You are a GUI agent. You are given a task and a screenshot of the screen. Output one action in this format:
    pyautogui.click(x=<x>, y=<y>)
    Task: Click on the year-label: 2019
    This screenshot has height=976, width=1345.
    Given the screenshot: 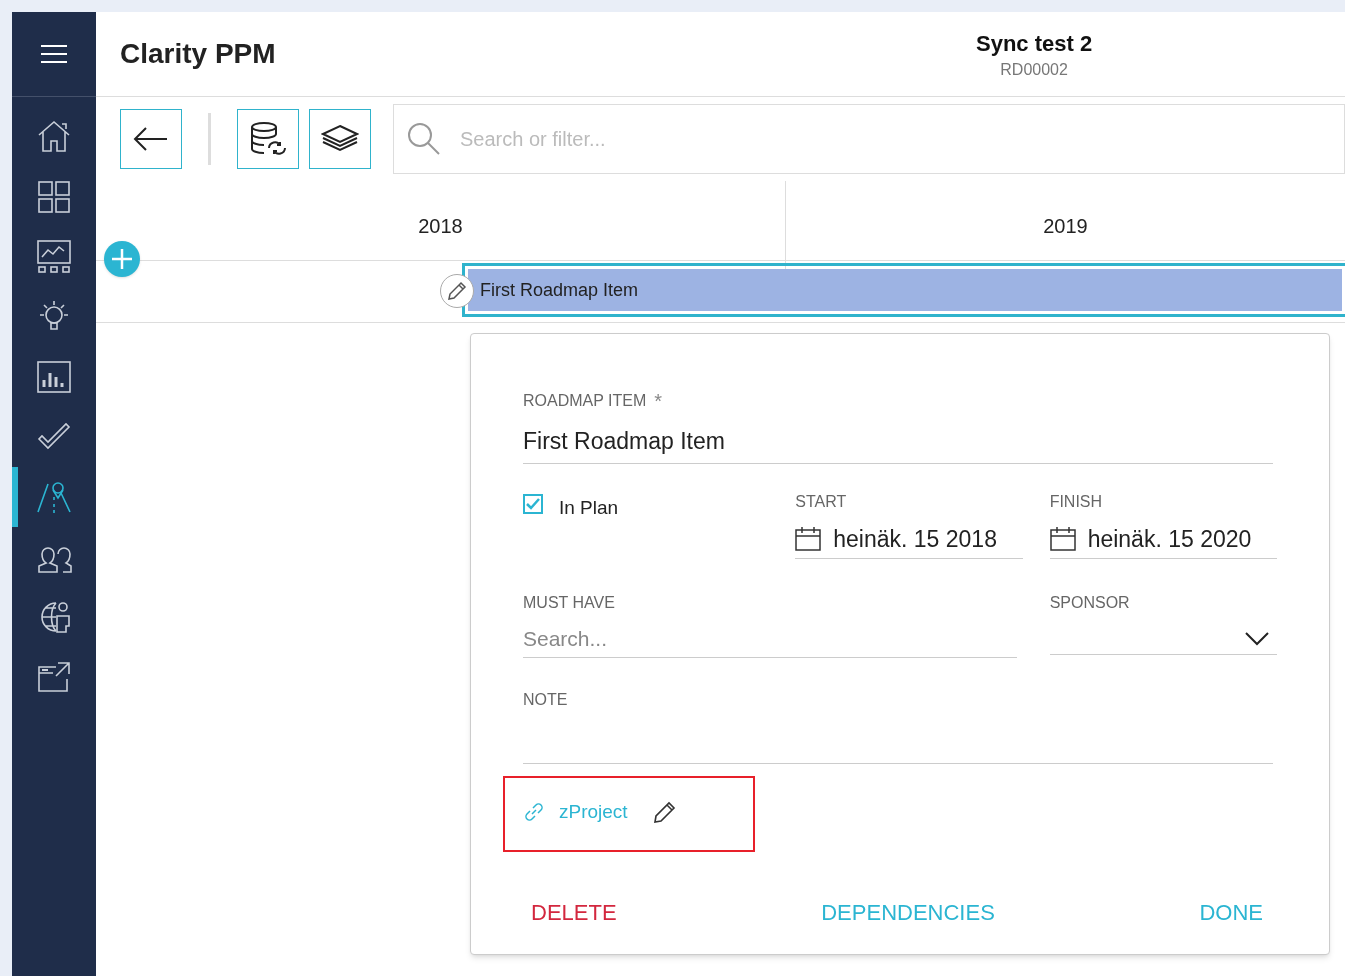 What is the action you would take?
    pyautogui.click(x=1065, y=226)
    